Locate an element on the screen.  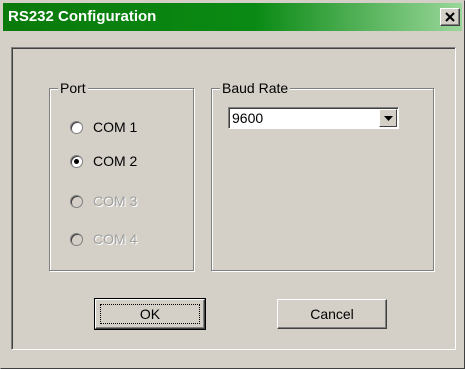
focus-rectangle is located at coordinates (150, 314).